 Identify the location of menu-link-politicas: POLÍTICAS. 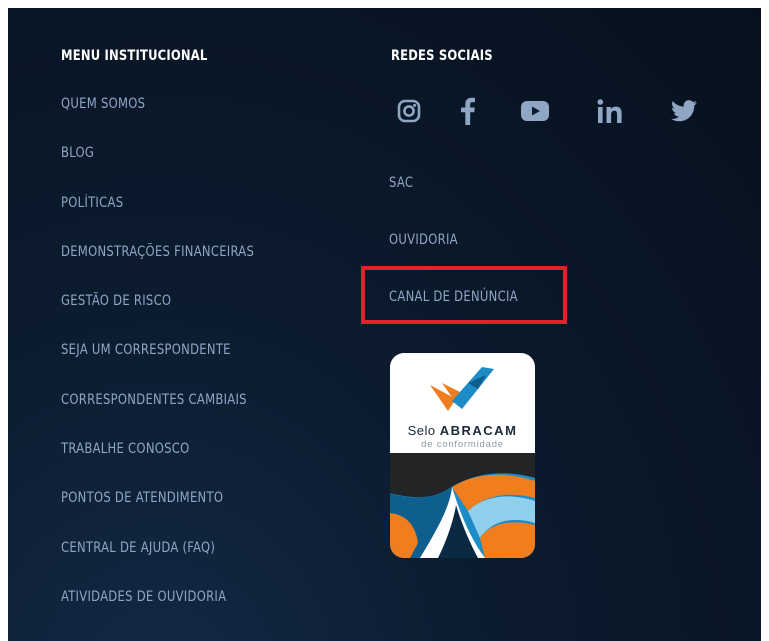
(157, 219).